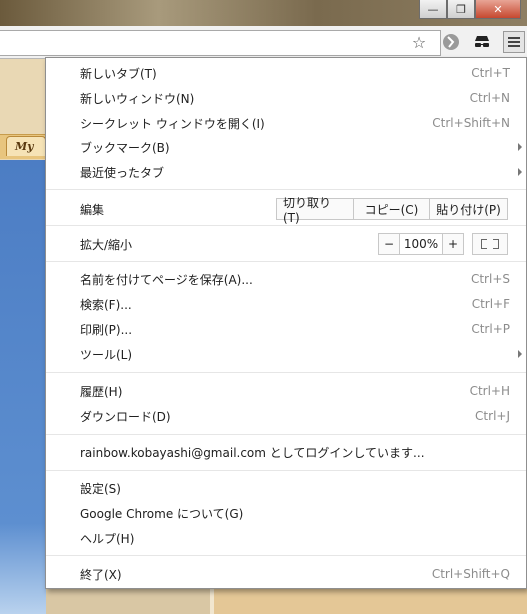 The image size is (527, 614). I want to click on menu-item-label: 設定(S), so click(100, 488).